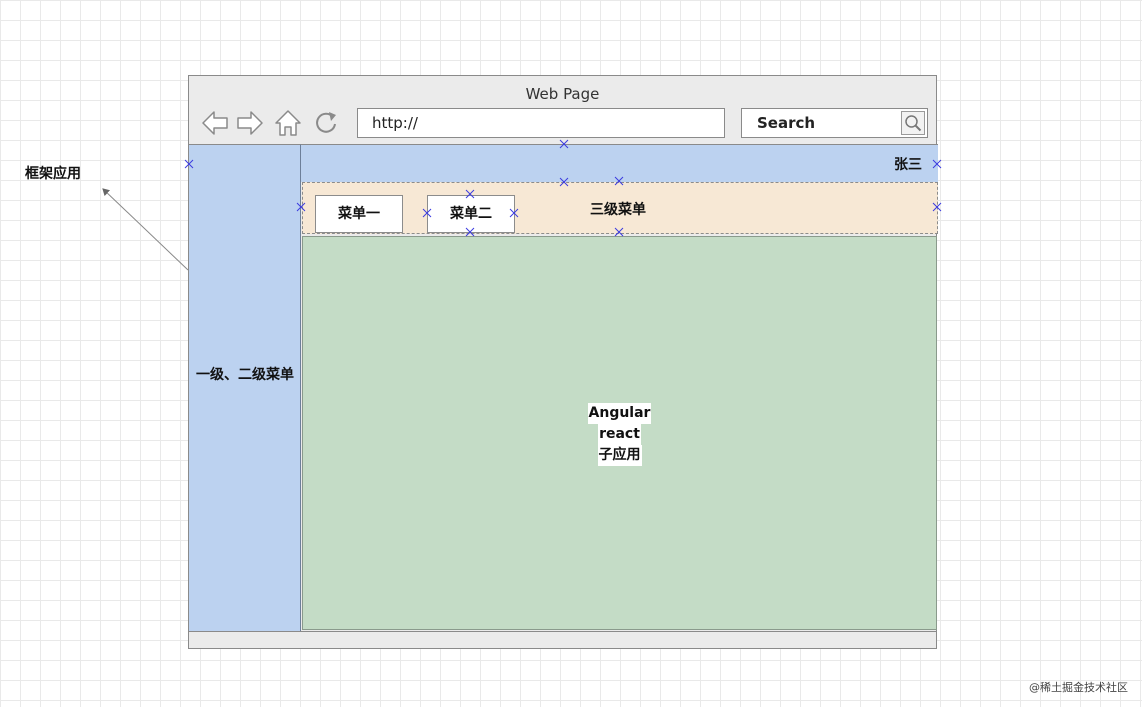 This screenshot has height=707, width=1142. Describe the element at coordinates (53, 174) in the screenshot. I see `frame-app-annotation-label: 框架应用` at that location.